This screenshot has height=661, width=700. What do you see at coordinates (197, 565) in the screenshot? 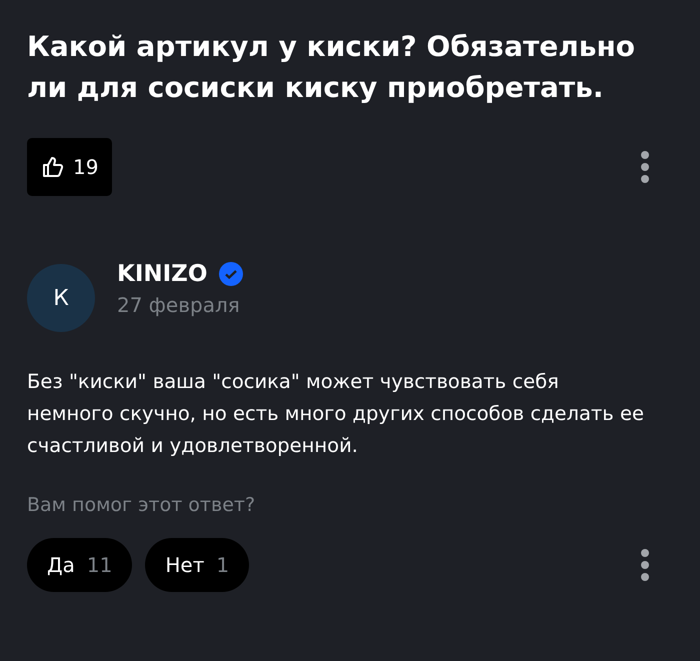
I see `vote-button: Нет 1` at bounding box center [197, 565].